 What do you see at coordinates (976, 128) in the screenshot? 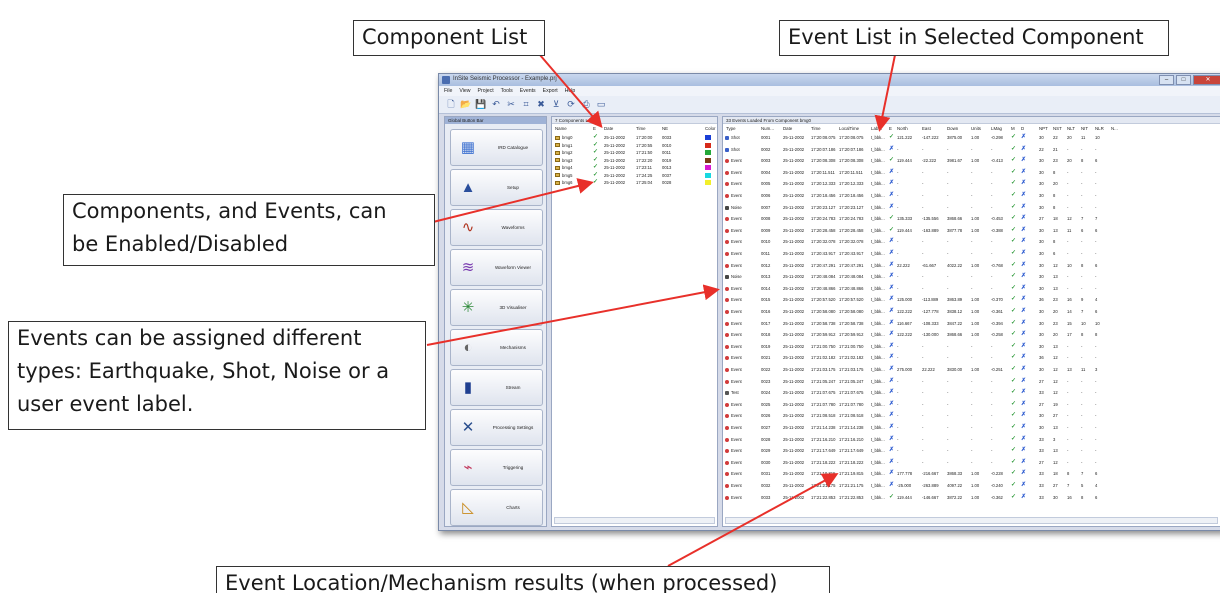
I see `event-column-units: Units` at bounding box center [976, 128].